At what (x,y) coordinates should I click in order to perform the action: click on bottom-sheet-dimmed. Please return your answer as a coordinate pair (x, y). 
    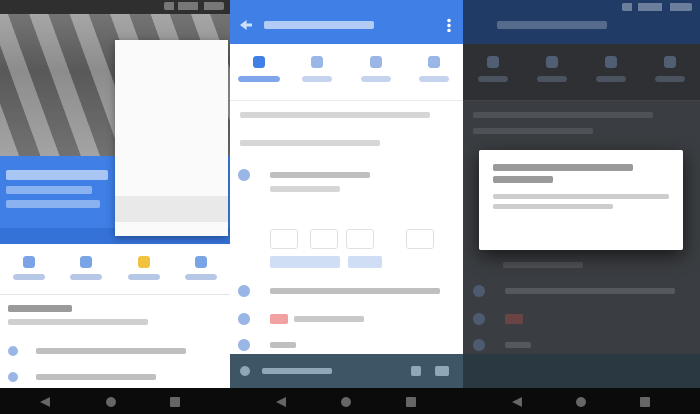
    Looking at the image, I should click on (581, 371).